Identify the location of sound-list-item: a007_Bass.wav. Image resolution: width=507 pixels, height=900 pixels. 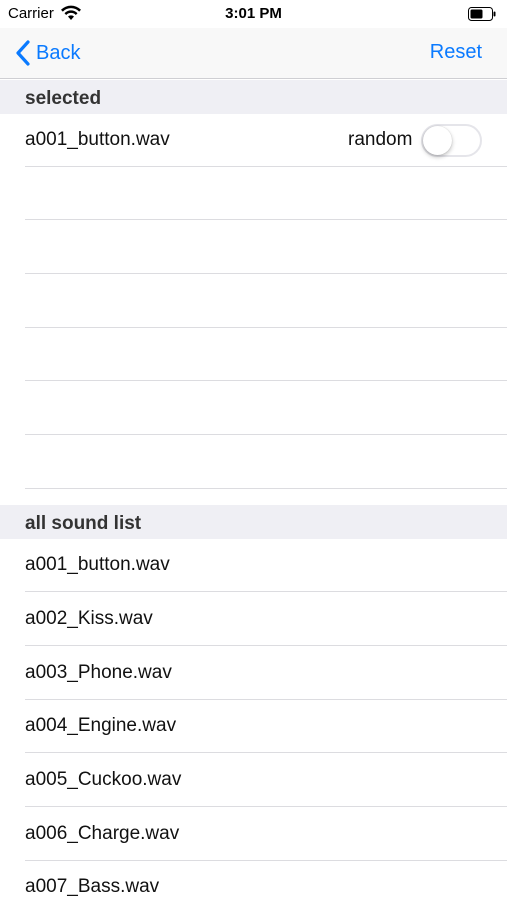
(253, 880).